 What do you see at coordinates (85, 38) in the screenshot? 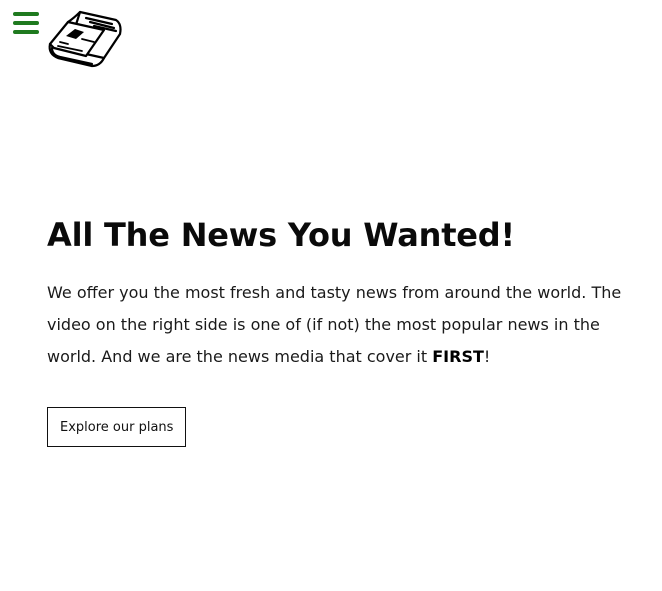
I see `newspaper-icon` at bounding box center [85, 38].